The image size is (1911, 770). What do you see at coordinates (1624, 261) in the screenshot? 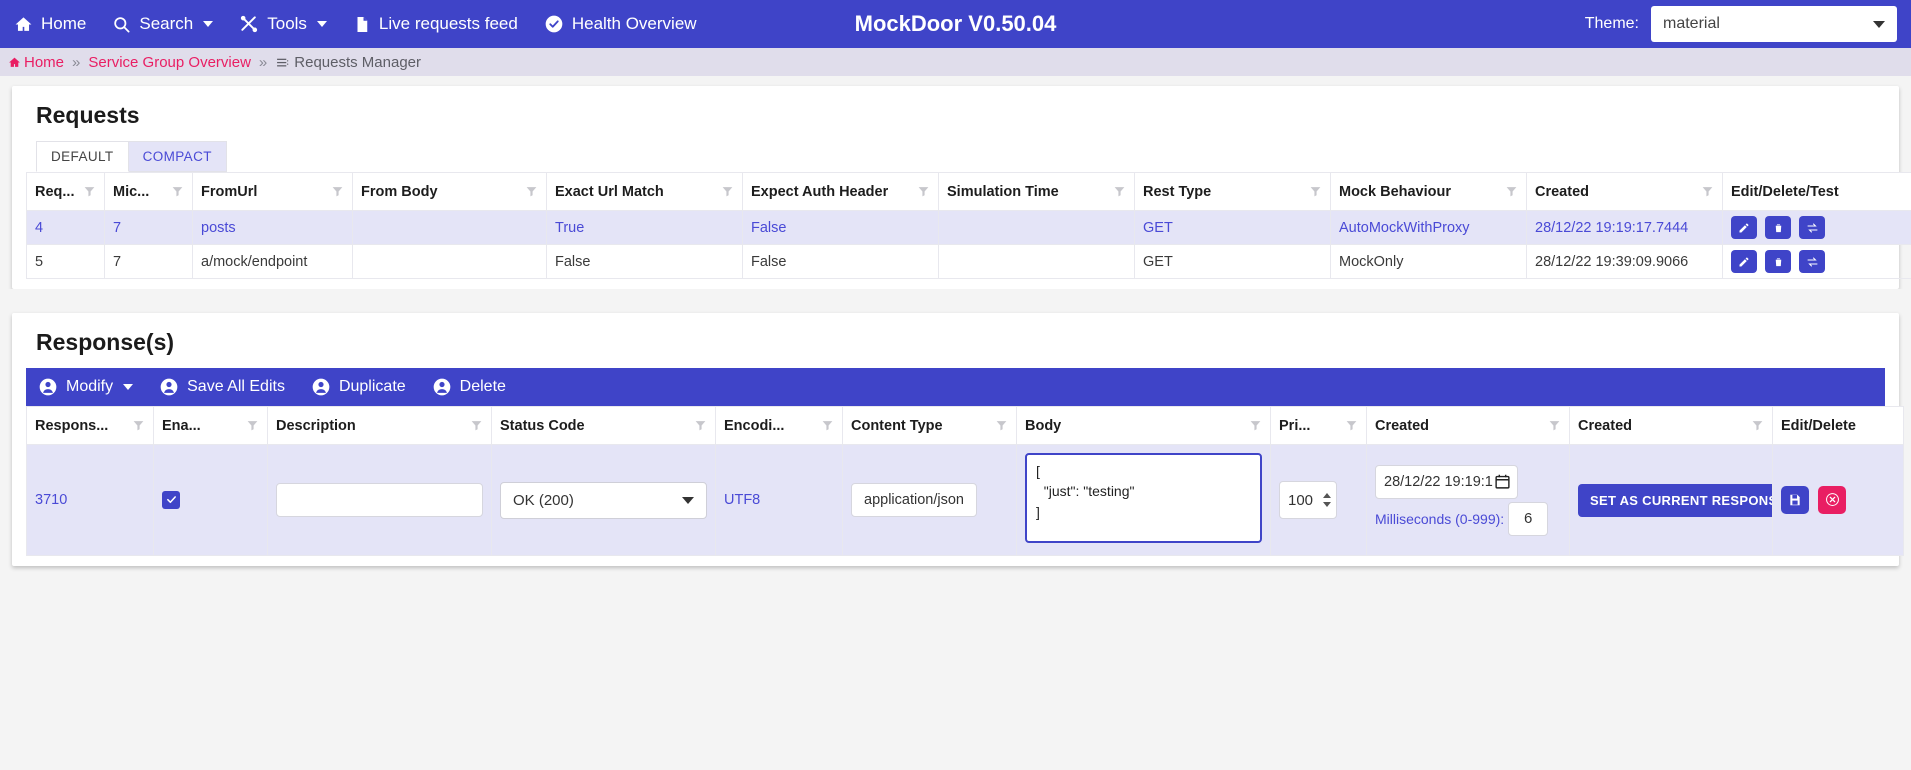
I see `cell-created: 28/12/22 19:39:09.9066` at bounding box center [1624, 261].